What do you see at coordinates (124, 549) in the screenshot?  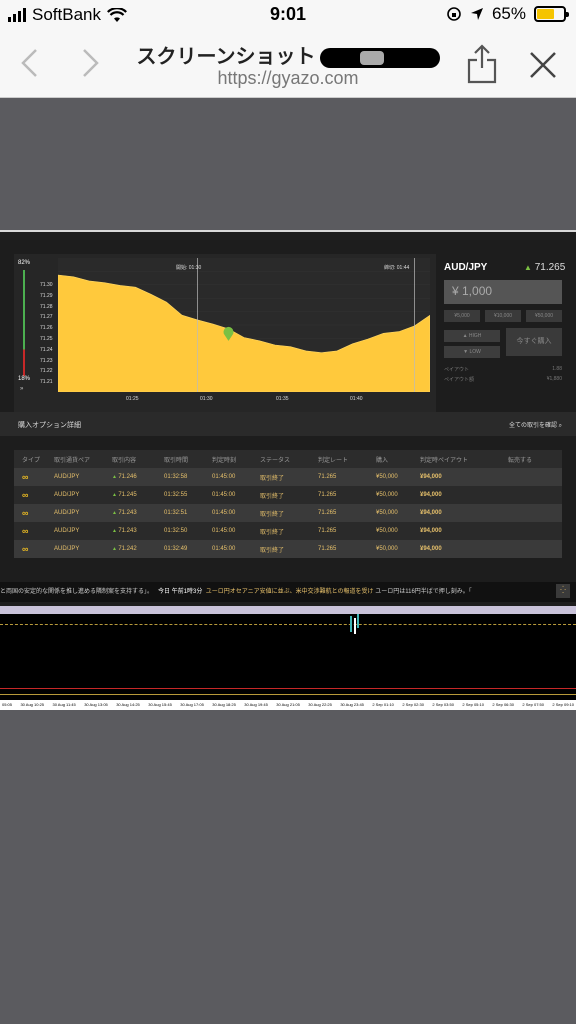 I see `cell-rate: ▲ 71.242` at bounding box center [124, 549].